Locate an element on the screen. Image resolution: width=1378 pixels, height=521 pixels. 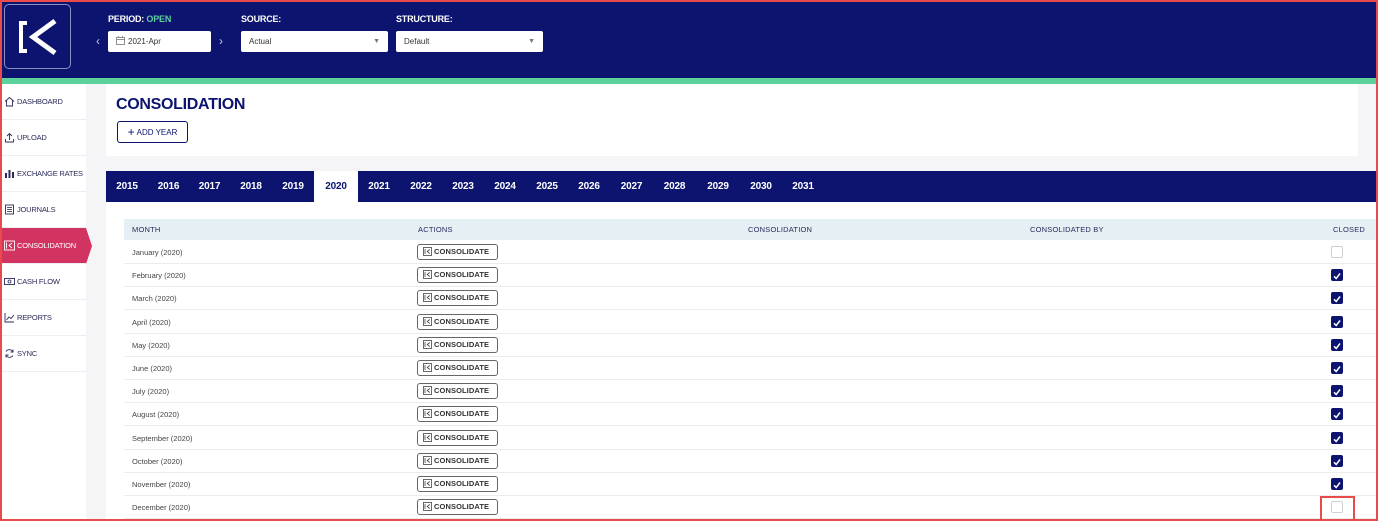
tab-year-2023: 2023 is located at coordinates (463, 186).